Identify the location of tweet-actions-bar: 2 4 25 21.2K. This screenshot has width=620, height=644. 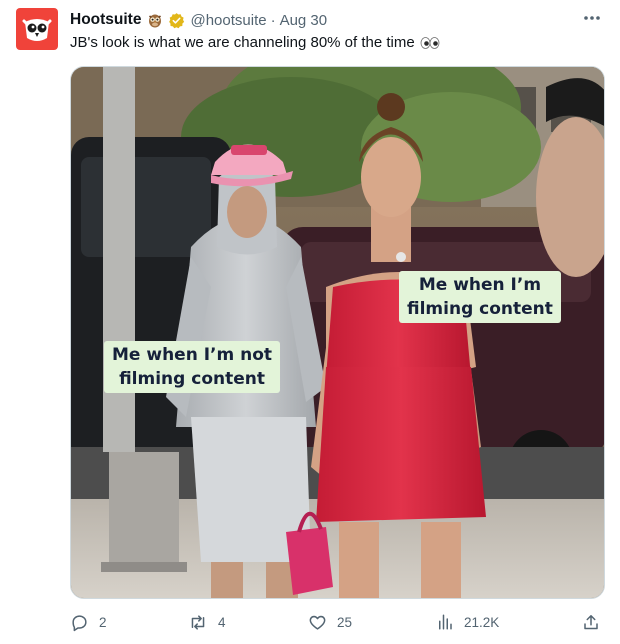
(340, 622).